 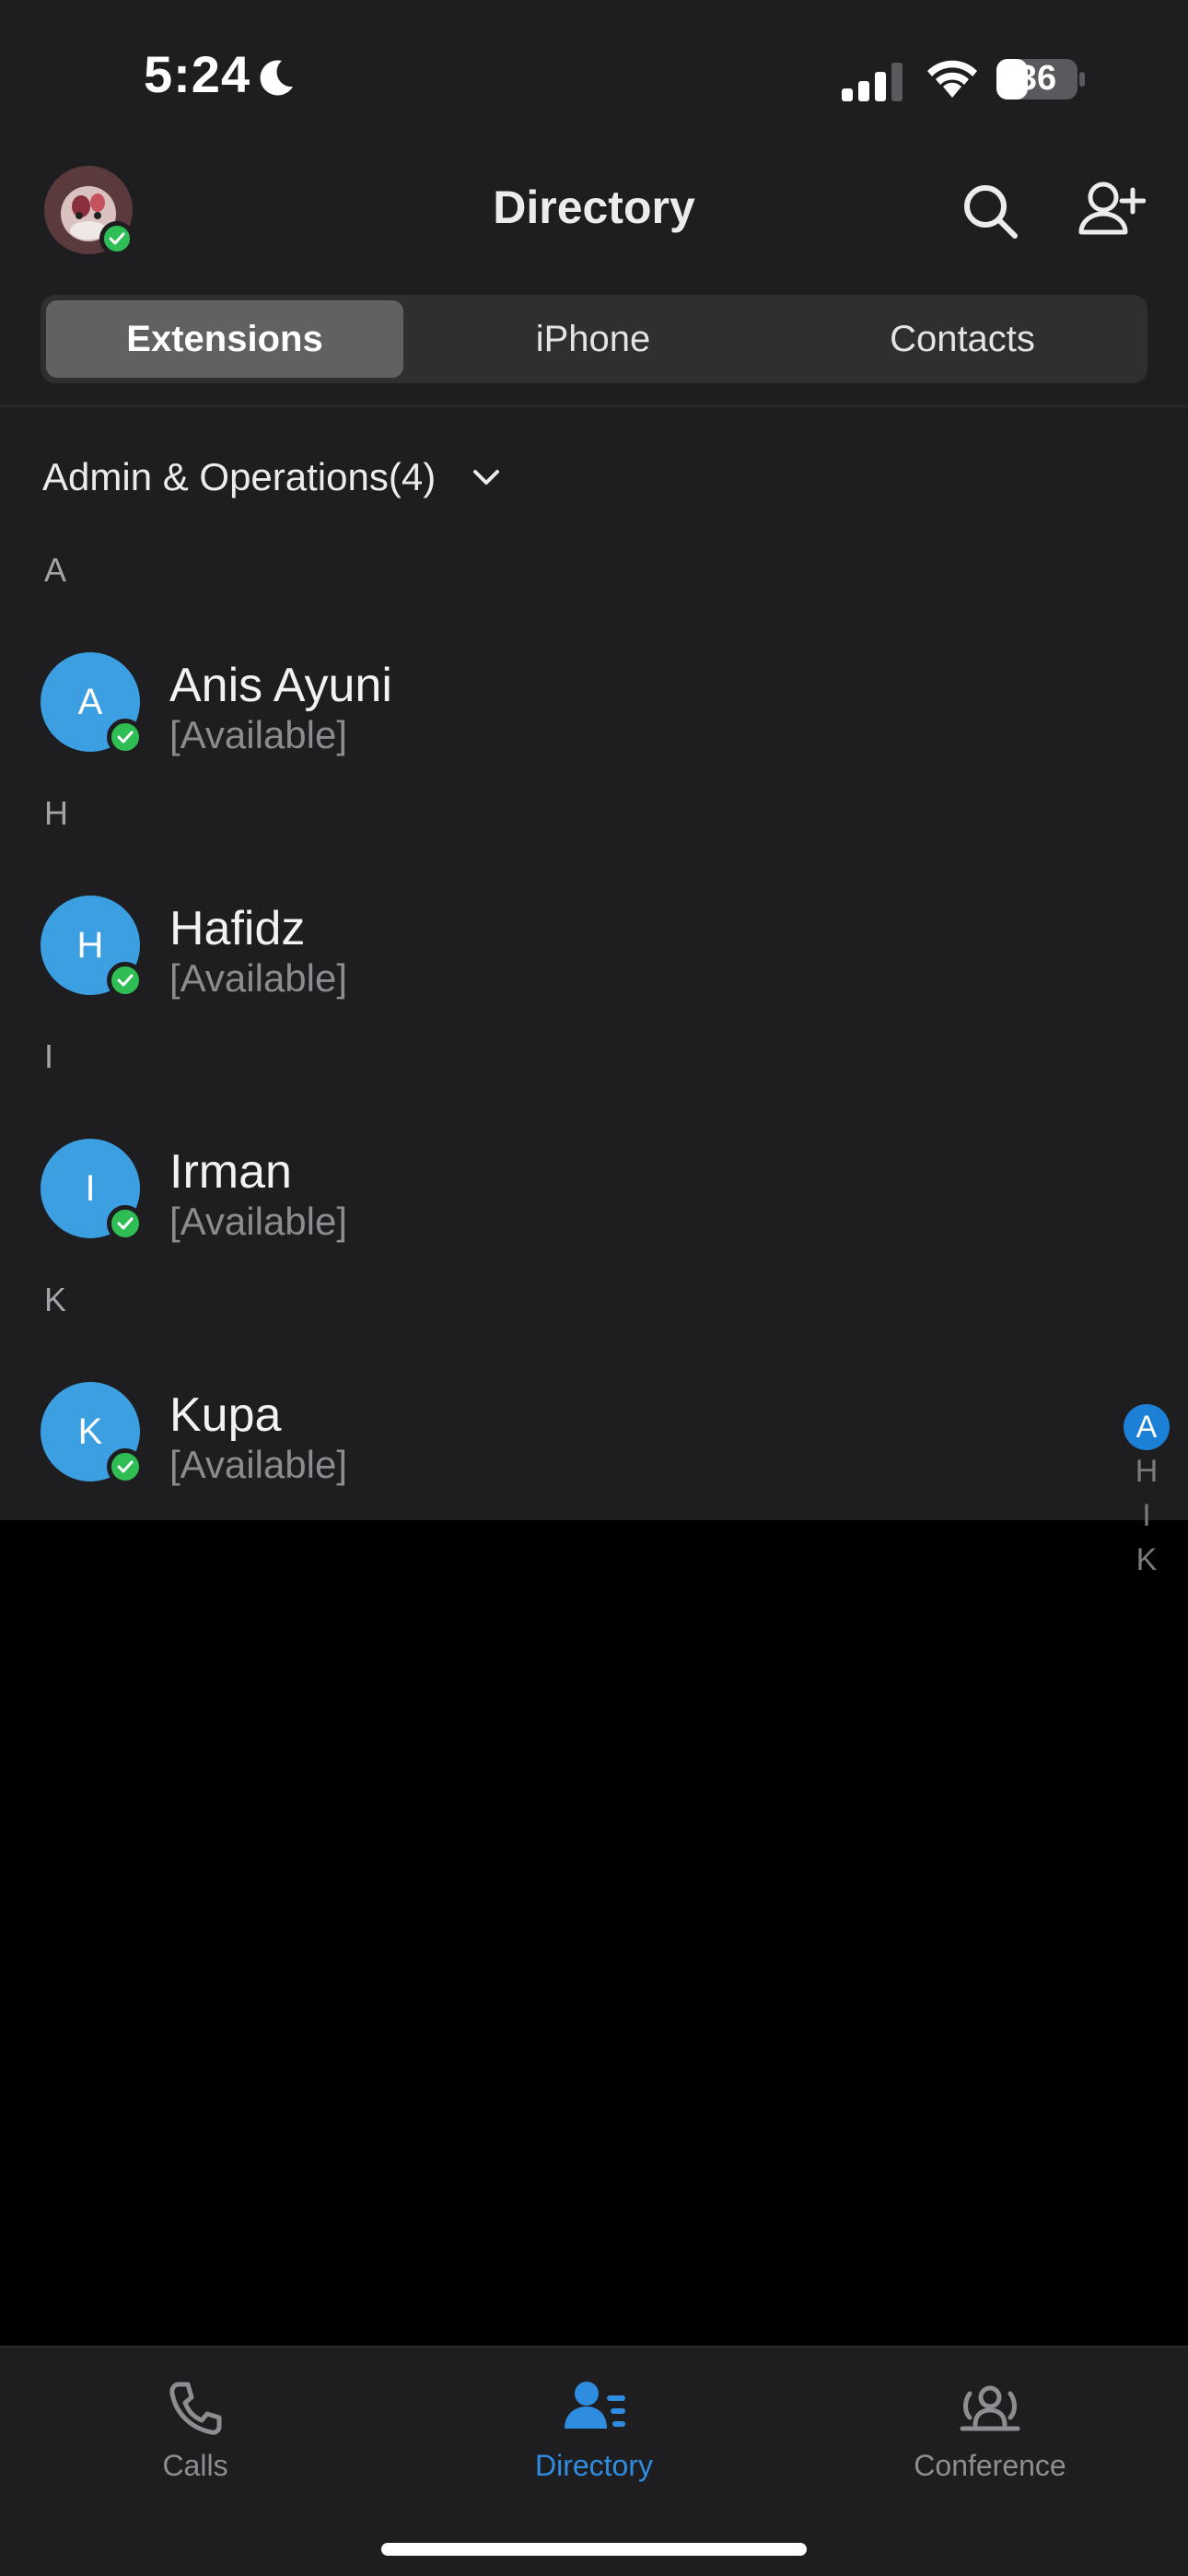 What do you see at coordinates (195, 2408) in the screenshot?
I see `phone-icon` at bounding box center [195, 2408].